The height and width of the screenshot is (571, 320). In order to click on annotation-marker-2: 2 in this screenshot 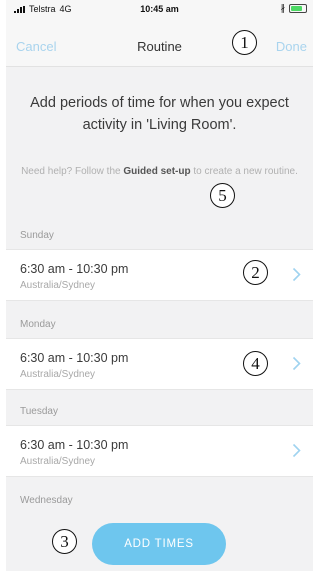, I will do `click(255, 272)`.